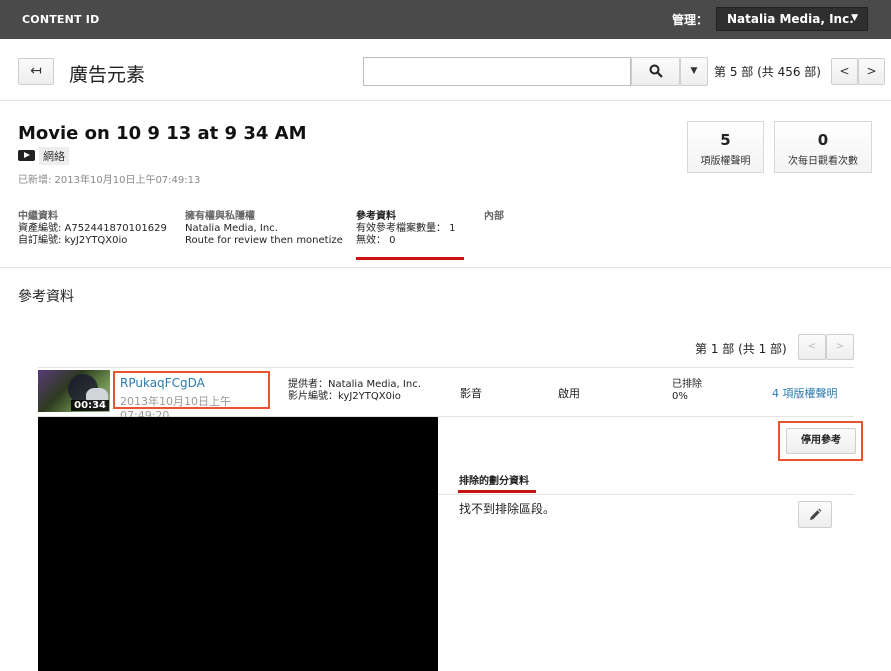  What do you see at coordinates (823, 161) in the screenshot?
I see `daily-views-label: 次每日觀看次數` at bounding box center [823, 161].